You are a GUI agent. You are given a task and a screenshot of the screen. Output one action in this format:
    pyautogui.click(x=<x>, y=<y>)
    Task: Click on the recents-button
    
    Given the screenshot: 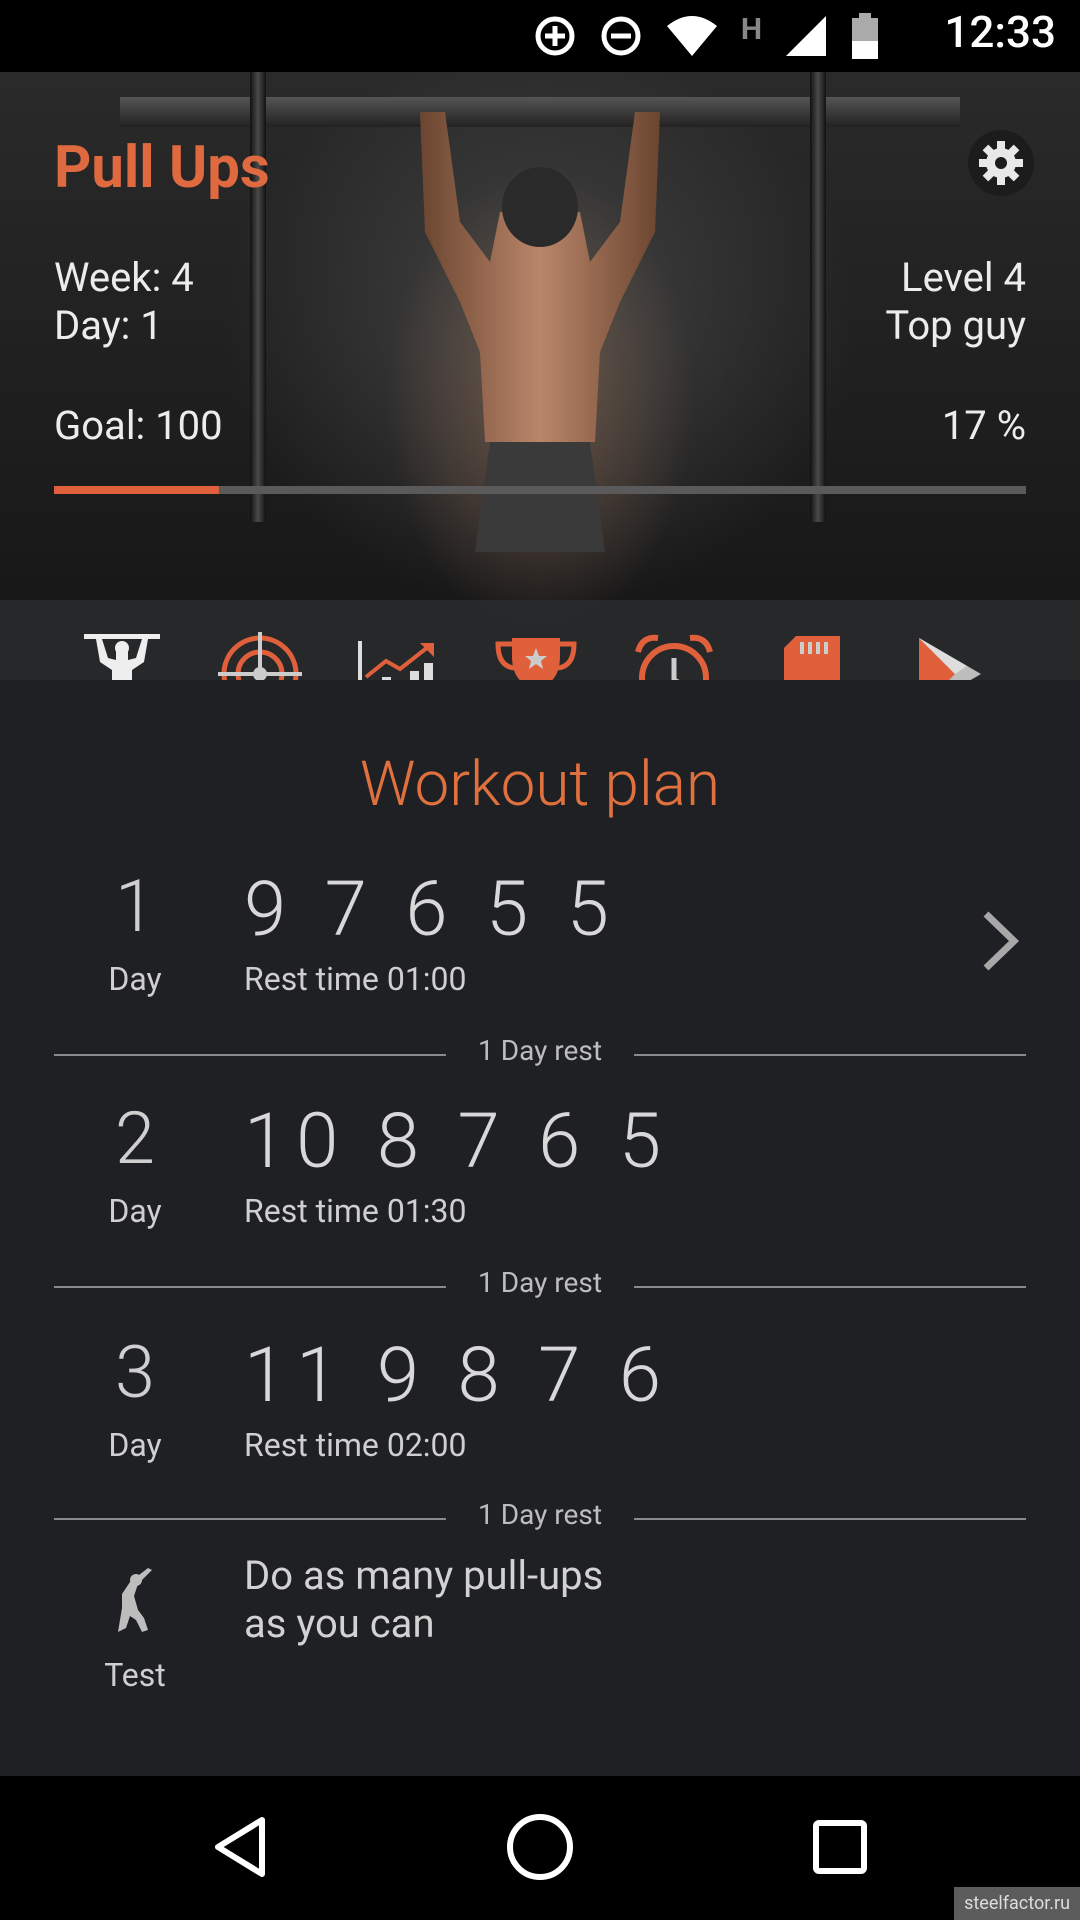 What is the action you would take?
    pyautogui.click(x=840, y=1847)
    